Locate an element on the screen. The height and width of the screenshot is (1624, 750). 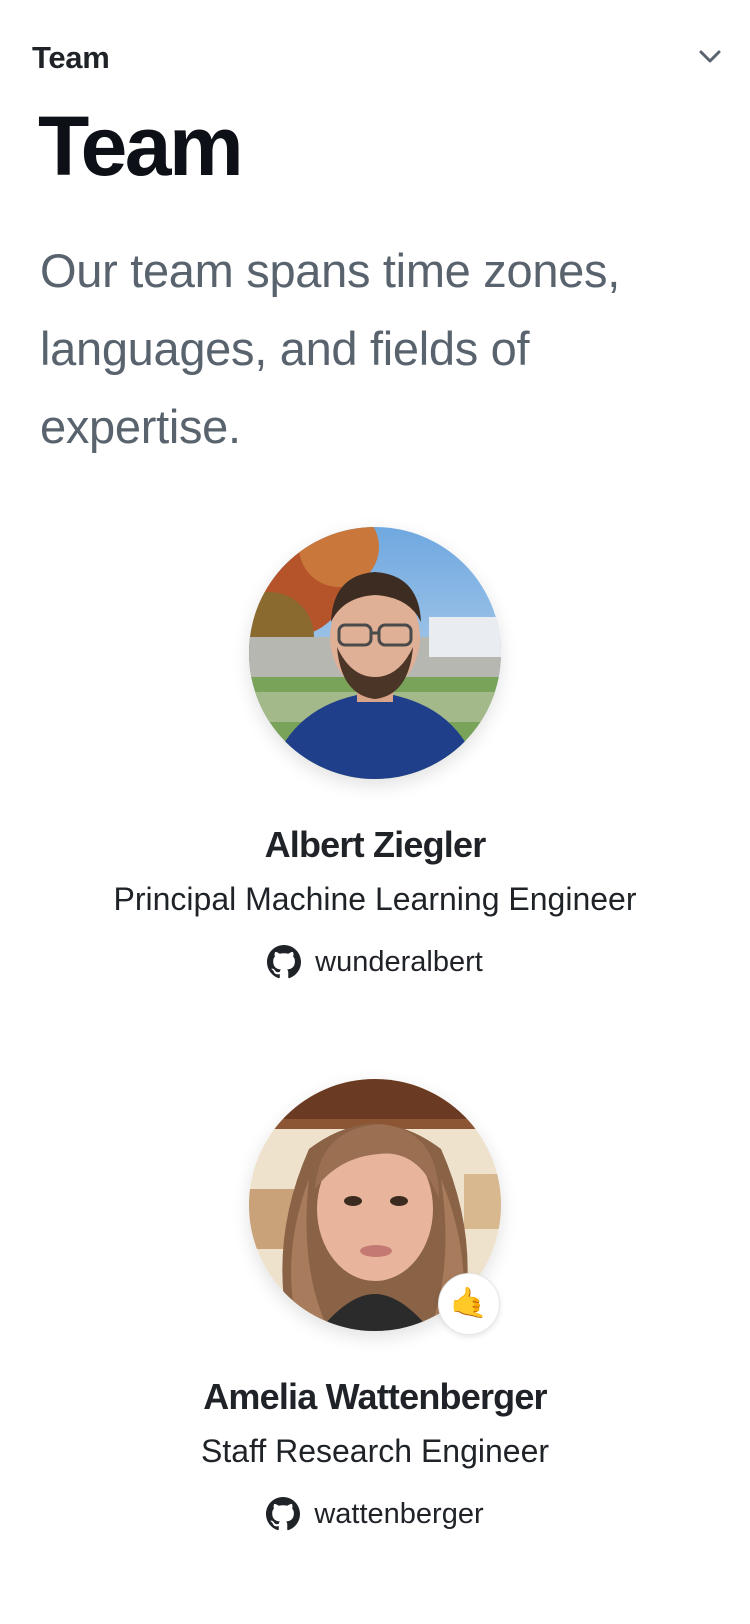
github-username: wattenberger is located at coordinates (399, 1514).